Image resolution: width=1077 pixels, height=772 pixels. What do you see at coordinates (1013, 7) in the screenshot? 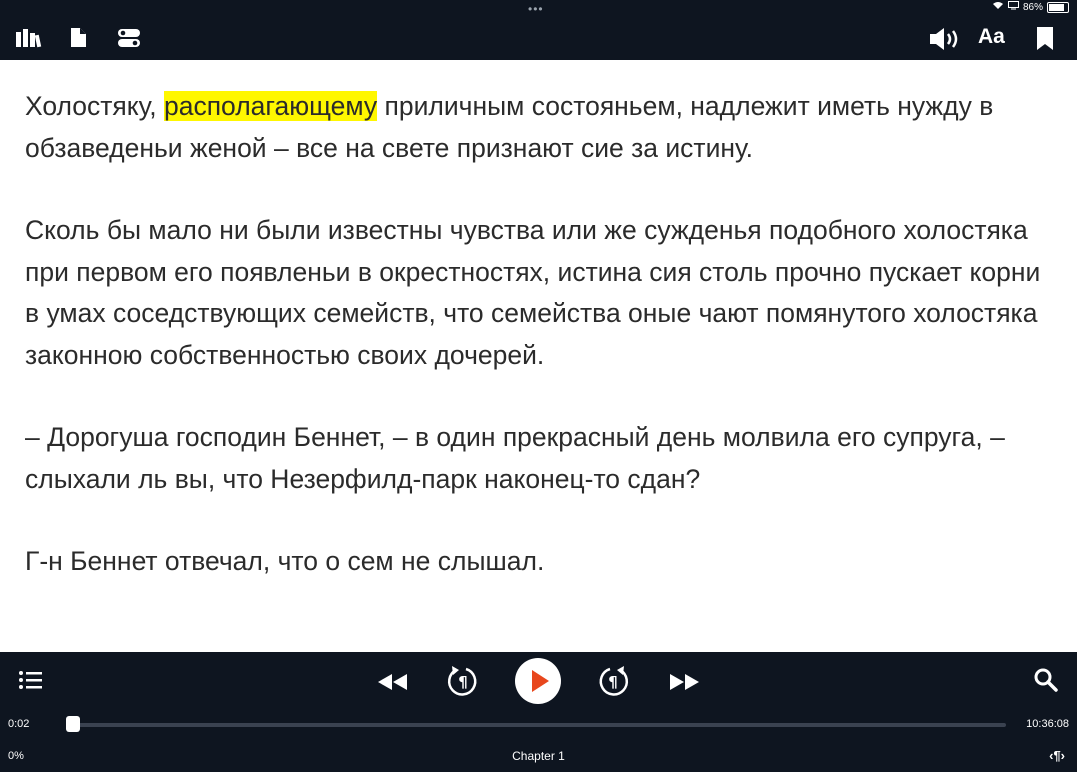
I see `screen-mirror-icon` at bounding box center [1013, 7].